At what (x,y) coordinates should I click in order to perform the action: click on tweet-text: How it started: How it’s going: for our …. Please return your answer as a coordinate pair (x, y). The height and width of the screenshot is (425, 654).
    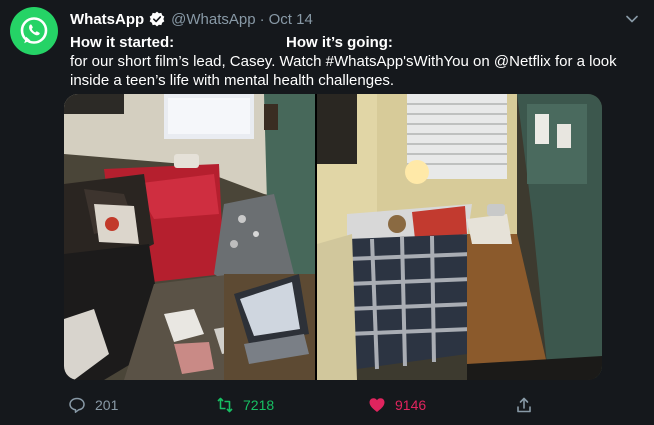
    Looking at the image, I should click on (355, 61).